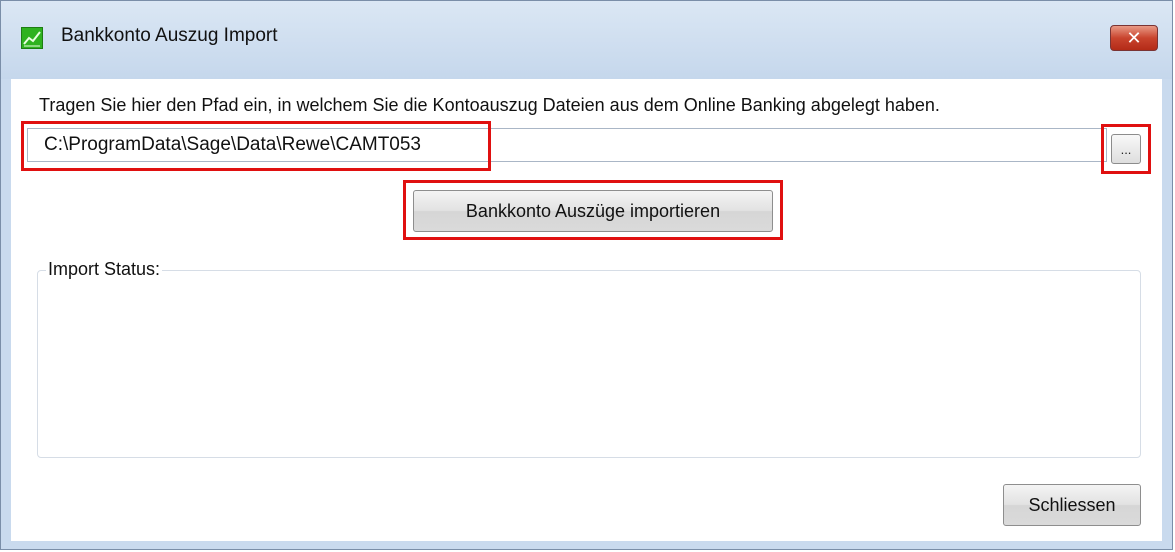  Describe the element at coordinates (586, 40) in the screenshot. I see `title-bar: Bankkonto Auszug Import ✕` at that location.